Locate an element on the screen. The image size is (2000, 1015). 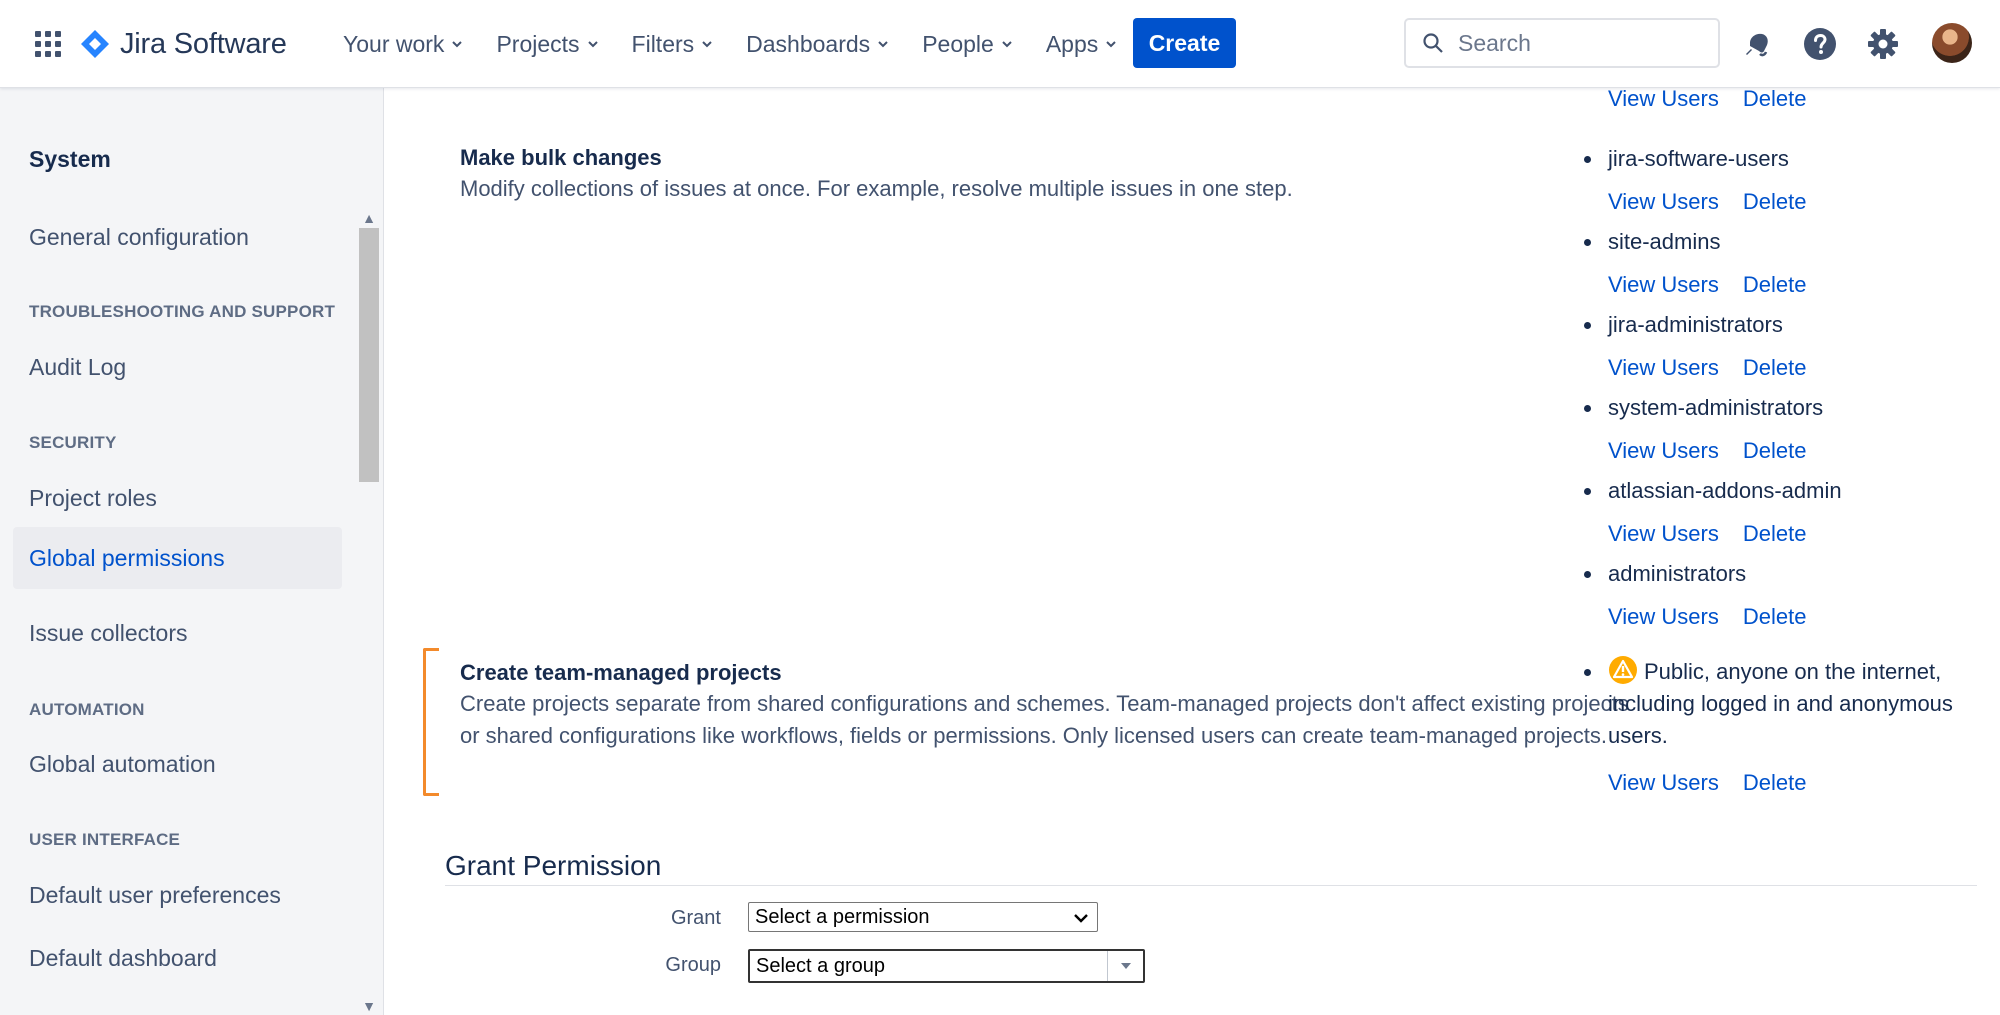
scroll-thumb is located at coordinates (369, 355).